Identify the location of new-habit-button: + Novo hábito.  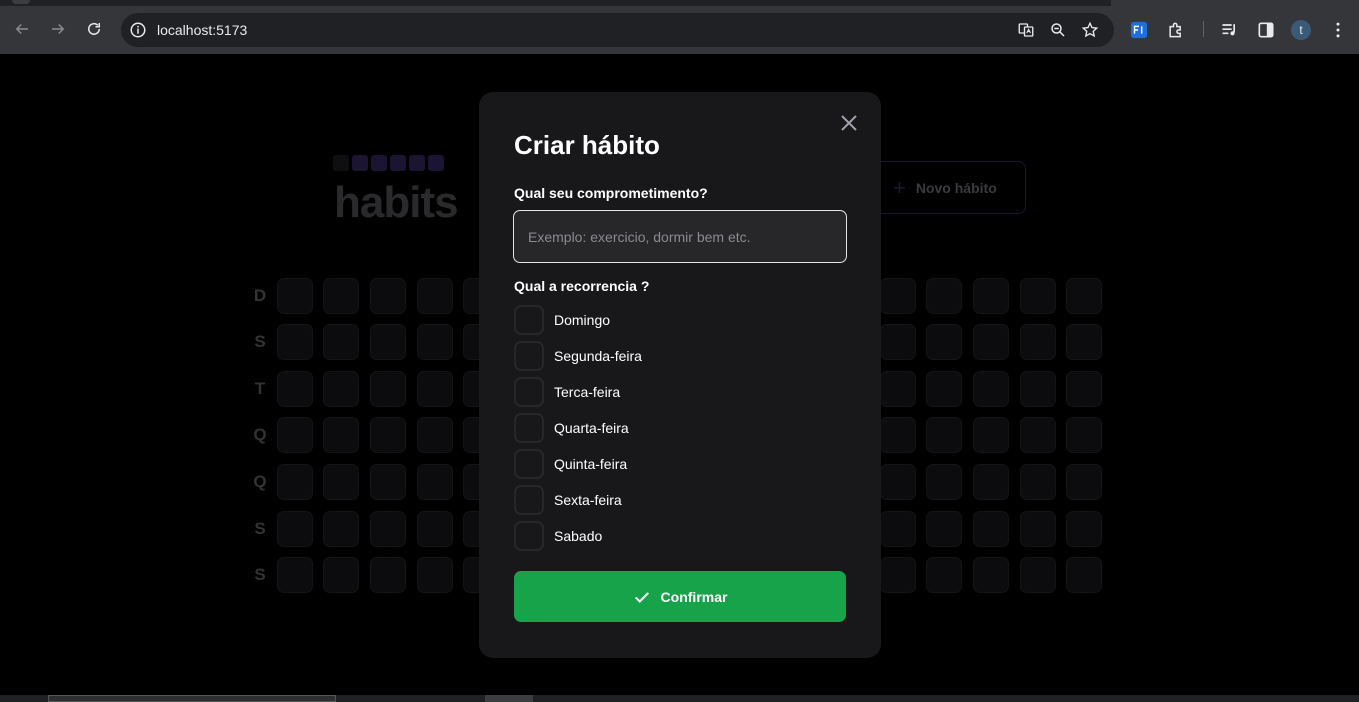
(949, 187).